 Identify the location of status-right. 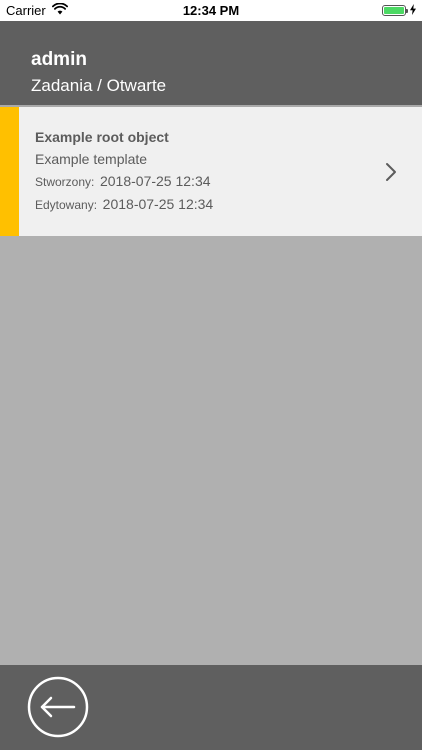
(399, 10).